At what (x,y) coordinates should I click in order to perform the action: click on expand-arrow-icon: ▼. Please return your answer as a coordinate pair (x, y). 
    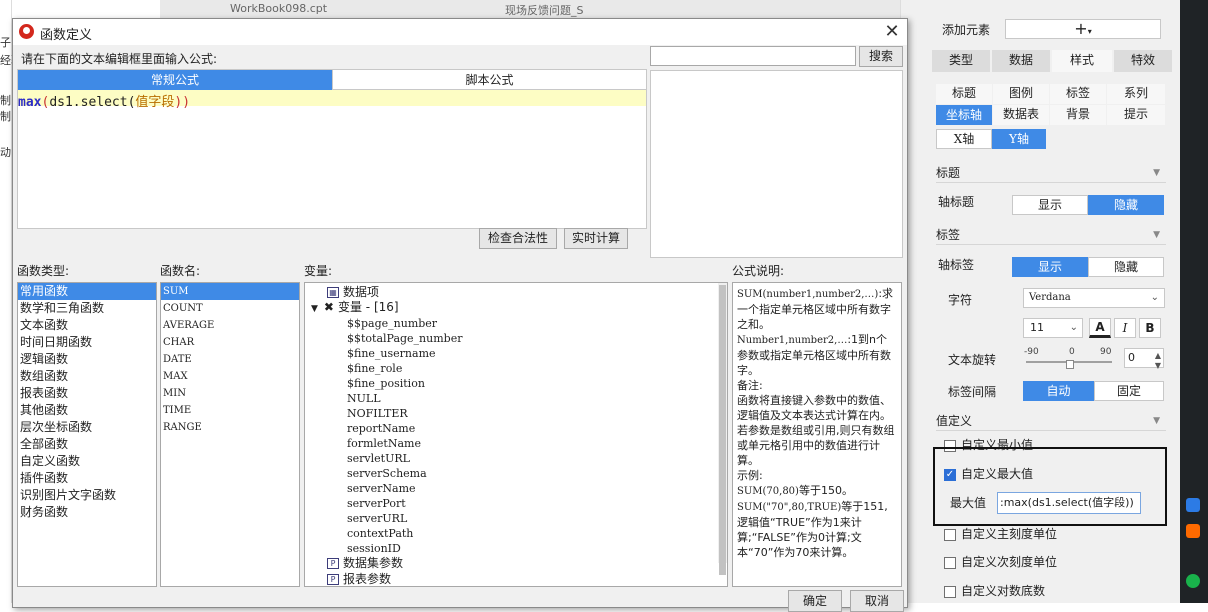
    Looking at the image, I should click on (314, 309).